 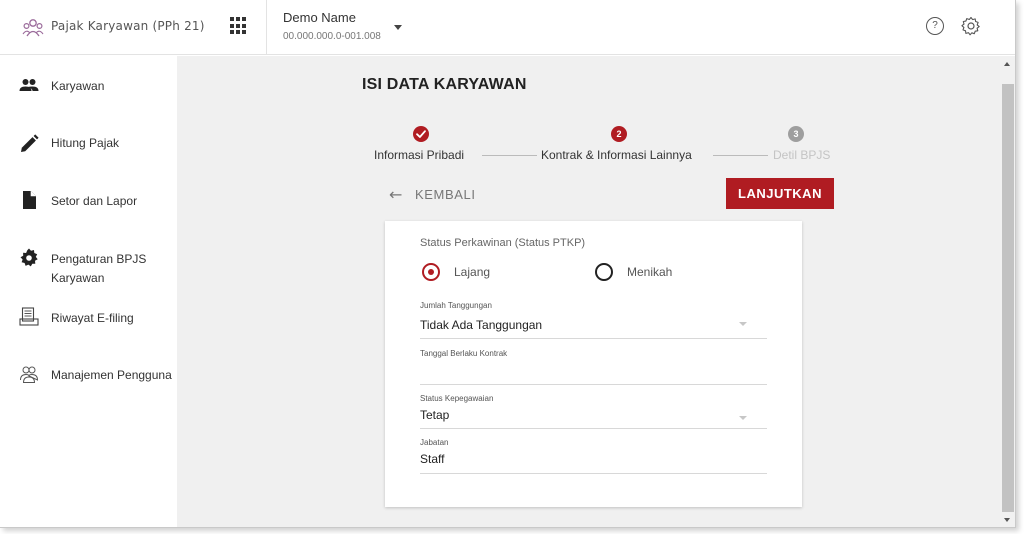 What do you see at coordinates (78, 86) in the screenshot?
I see `sidebar-item-label: Karyawan` at bounding box center [78, 86].